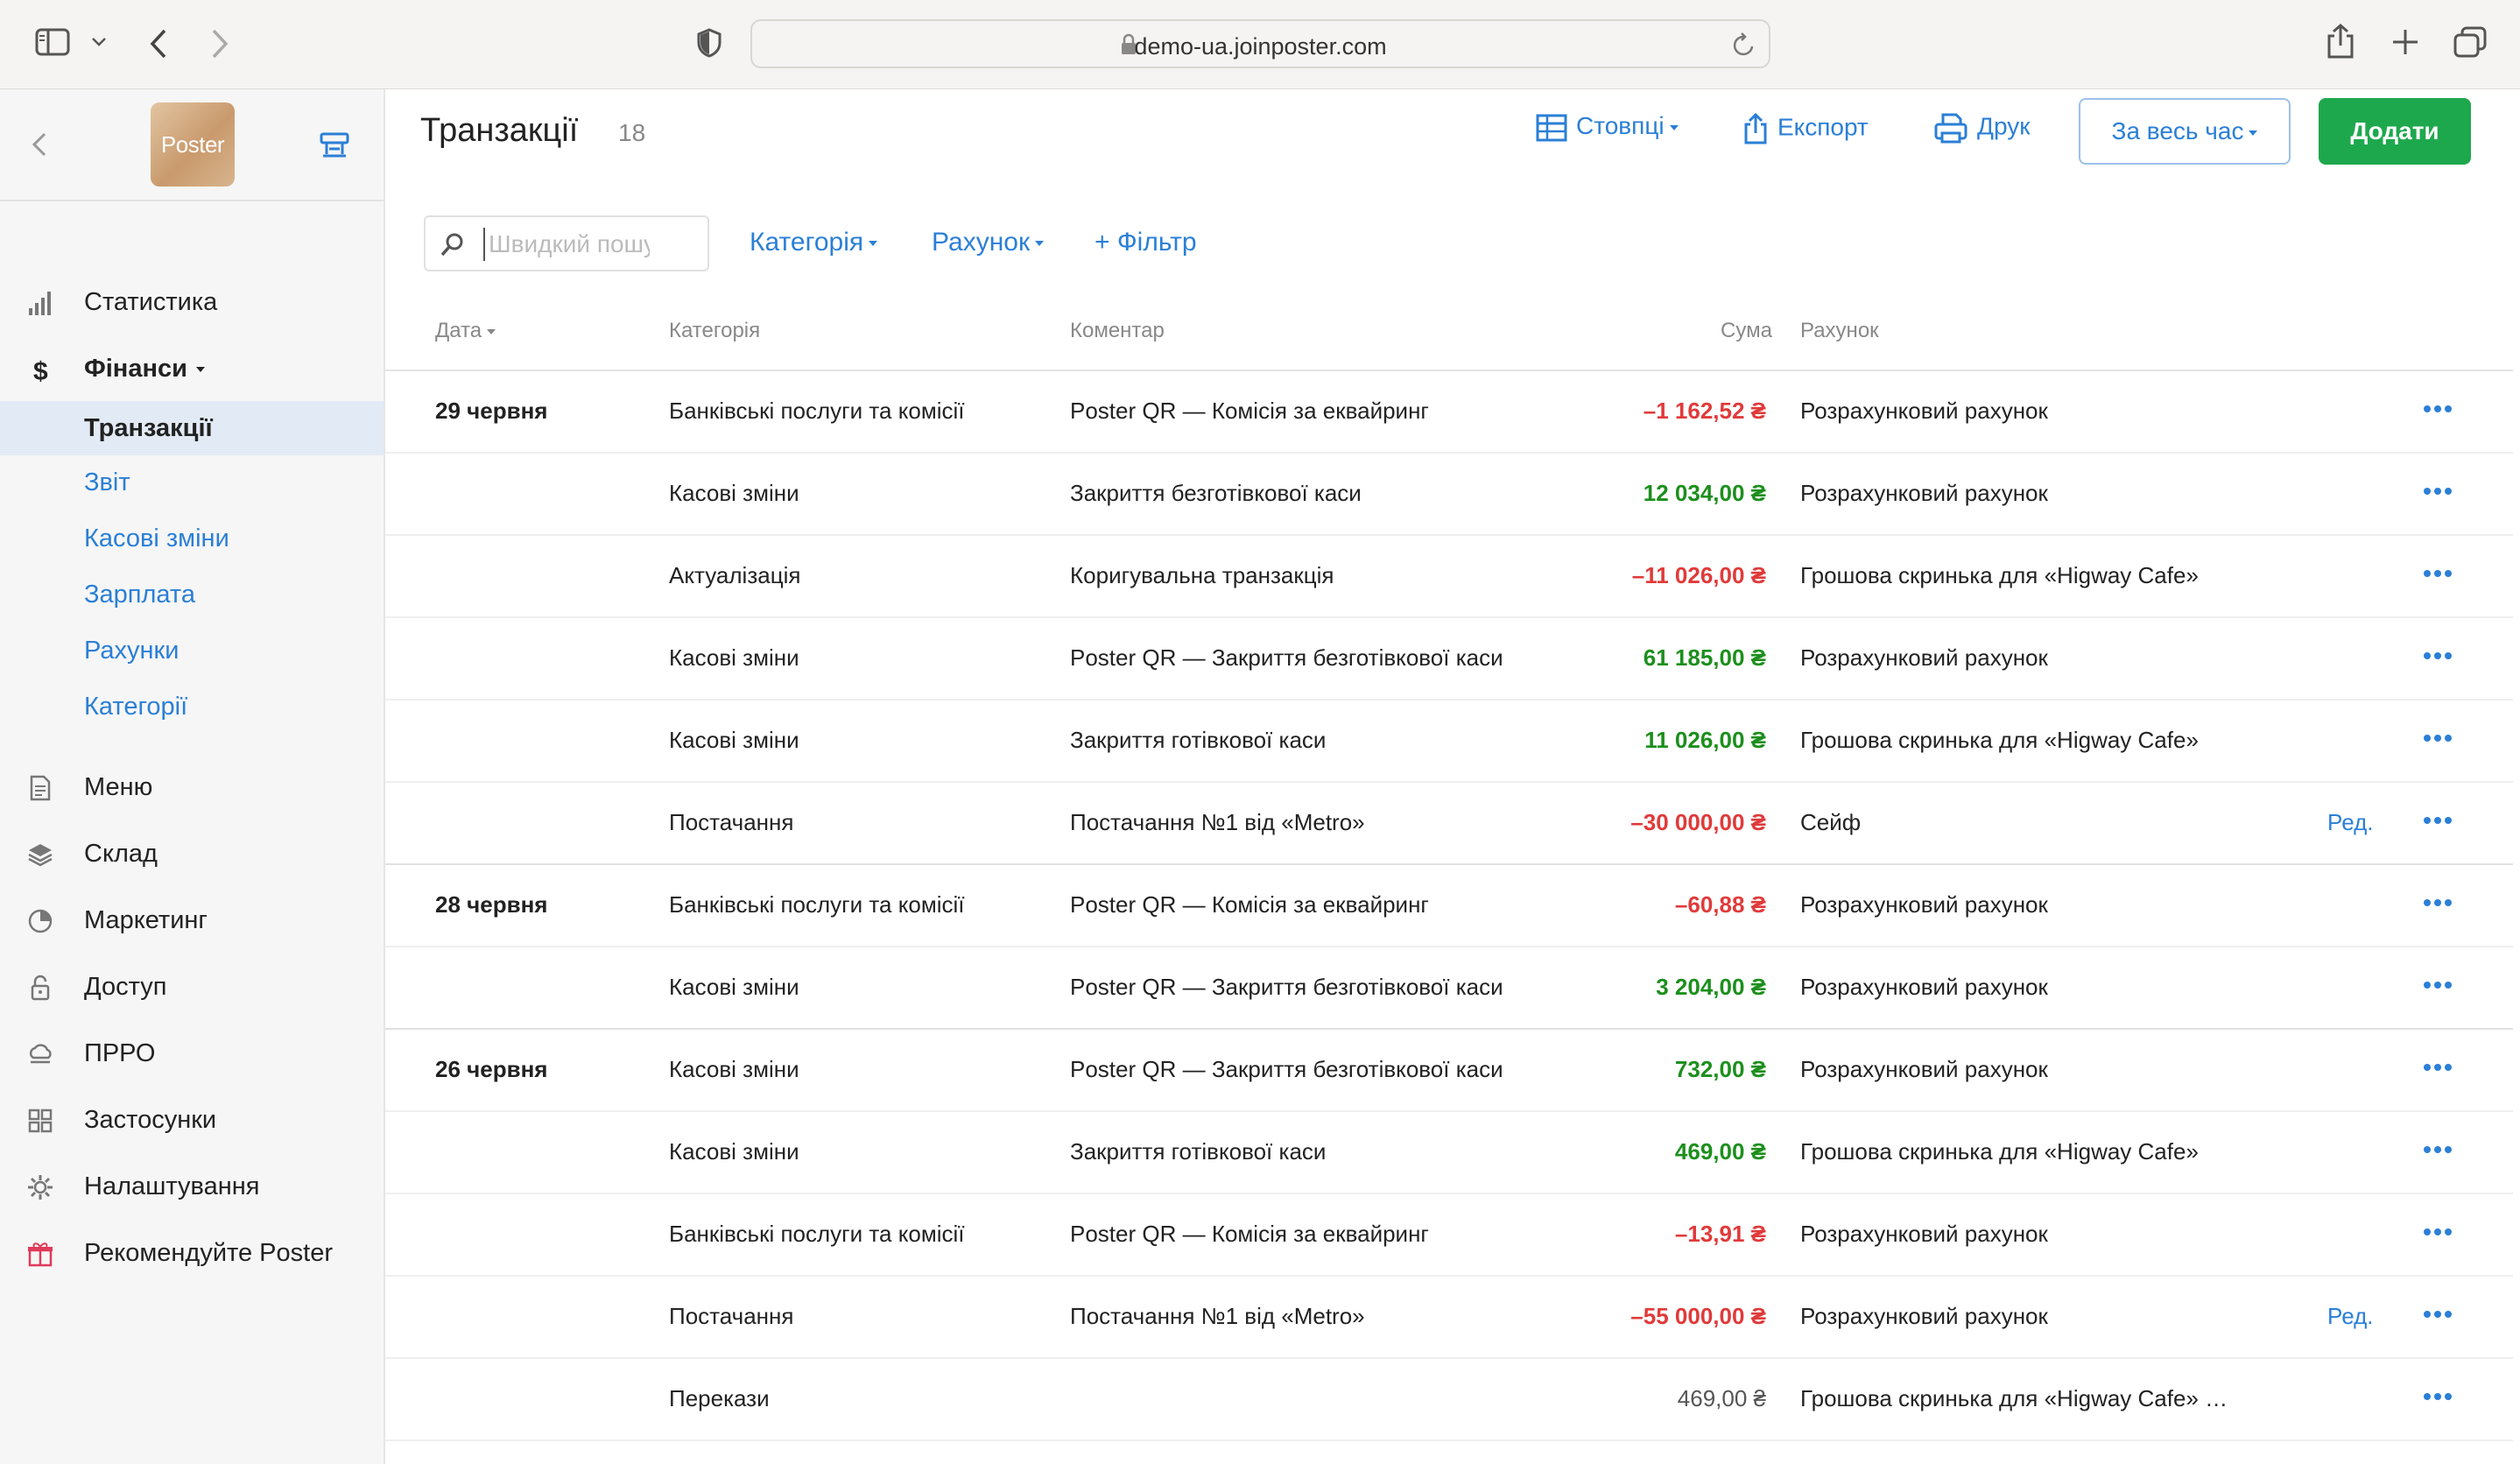 The image size is (2520, 1464). What do you see at coordinates (121, 854) in the screenshot?
I see `sidebar-item-label: Склад` at bounding box center [121, 854].